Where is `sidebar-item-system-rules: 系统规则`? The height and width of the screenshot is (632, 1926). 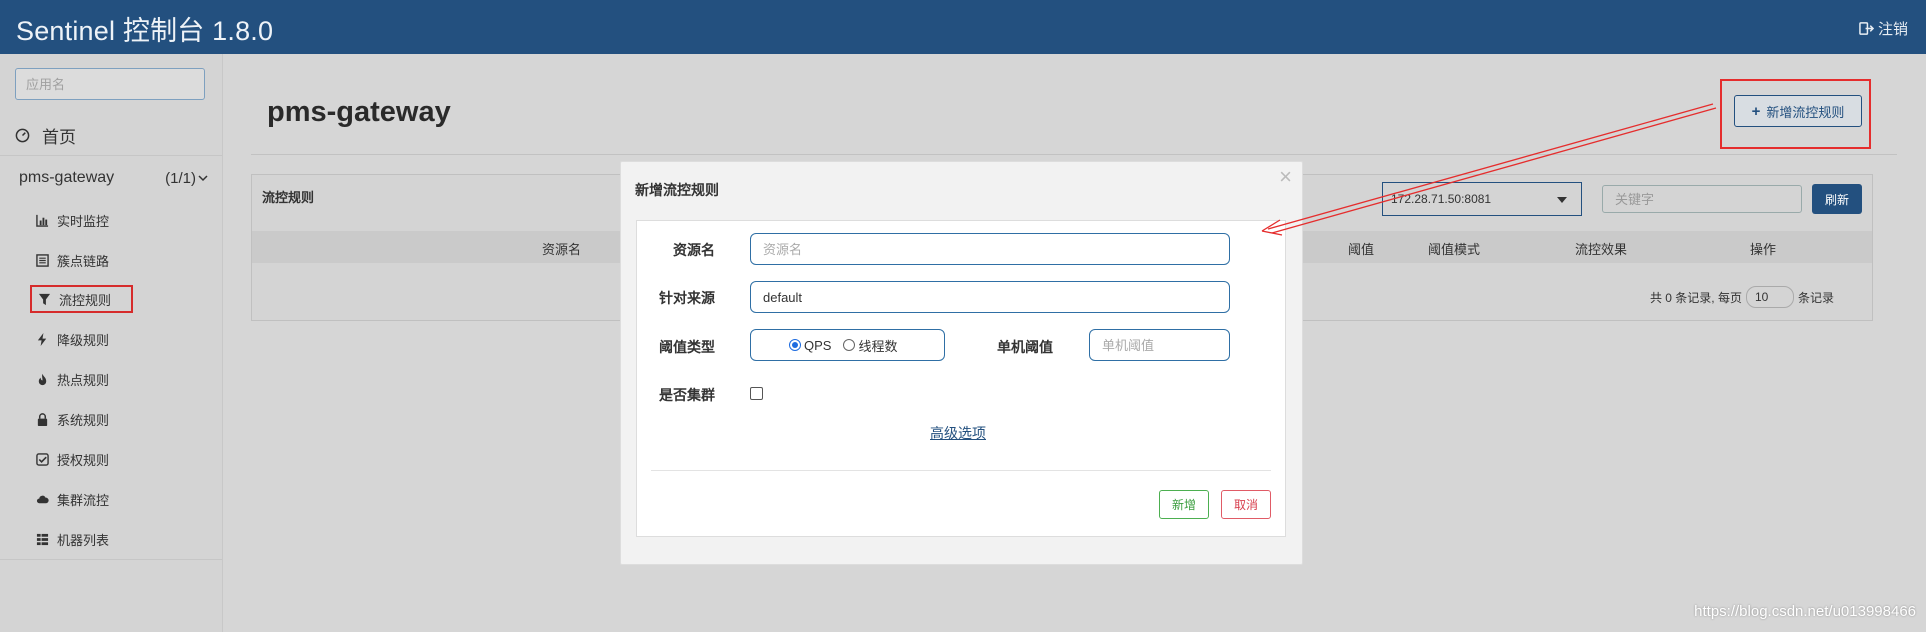
sidebar-item-system-rules: 系统规则 is located at coordinates (72, 419).